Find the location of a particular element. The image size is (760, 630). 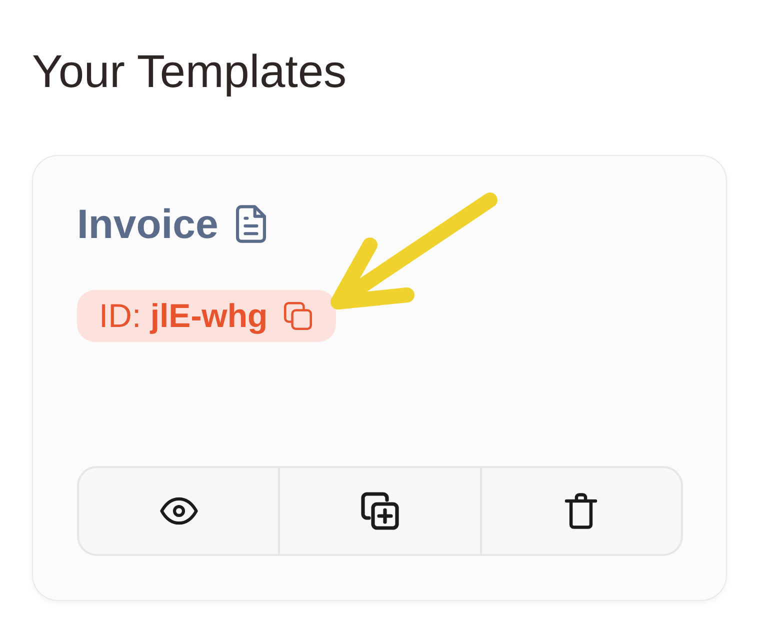

duplicate-icon is located at coordinates (379, 511).